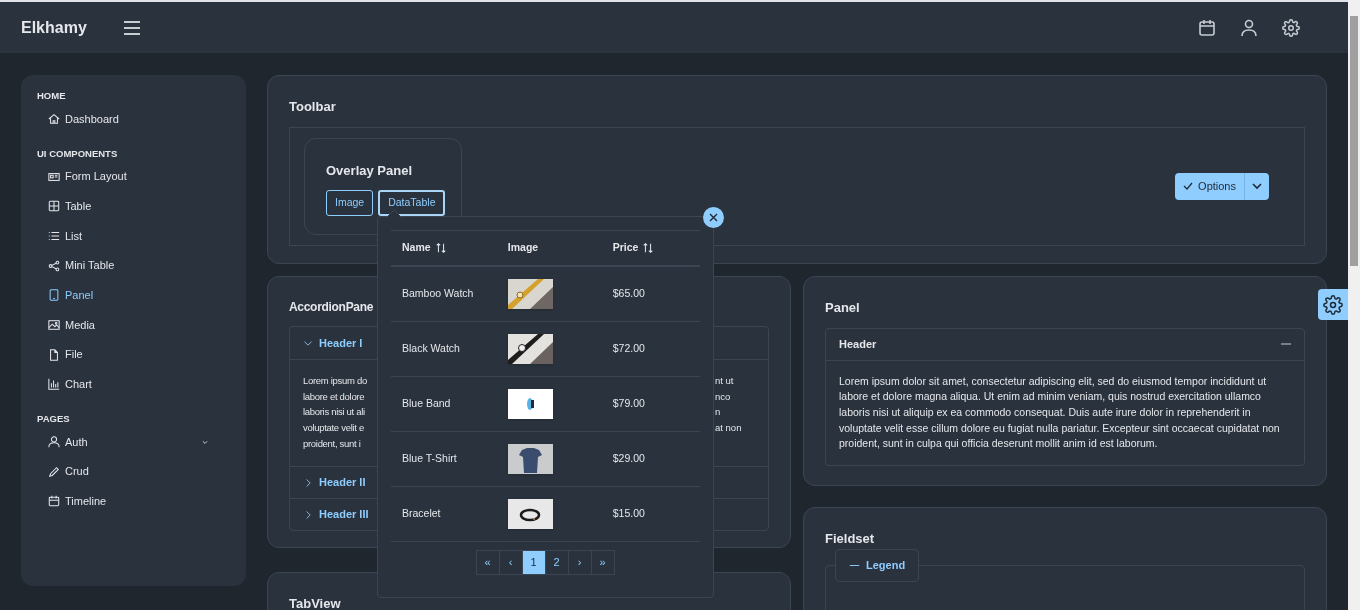 The width and height of the screenshot is (1360, 610). I want to click on section-title: PAGES, so click(54, 419).